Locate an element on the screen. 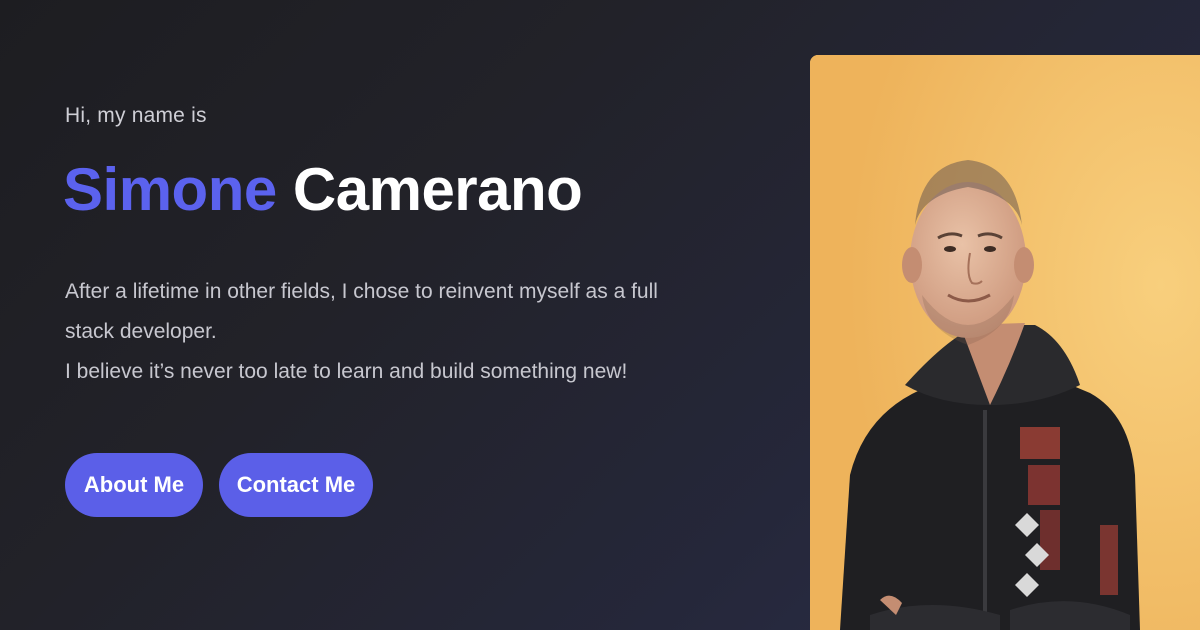 The height and width of the screenshot is (630, 1200). cta-buttons: About Me Contact Me is located at coordinates (219, 485).